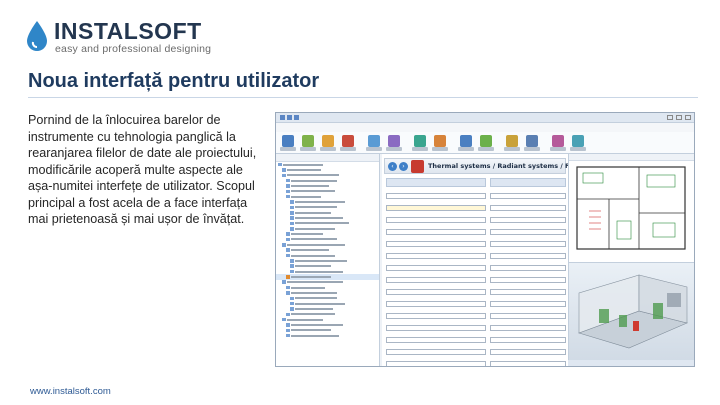 The width and height of the screenshot is (720, 405). What do you see at coordinates (485, 127) in the screenshot?
I see `app-menubar` at bounding box center [485, 127].